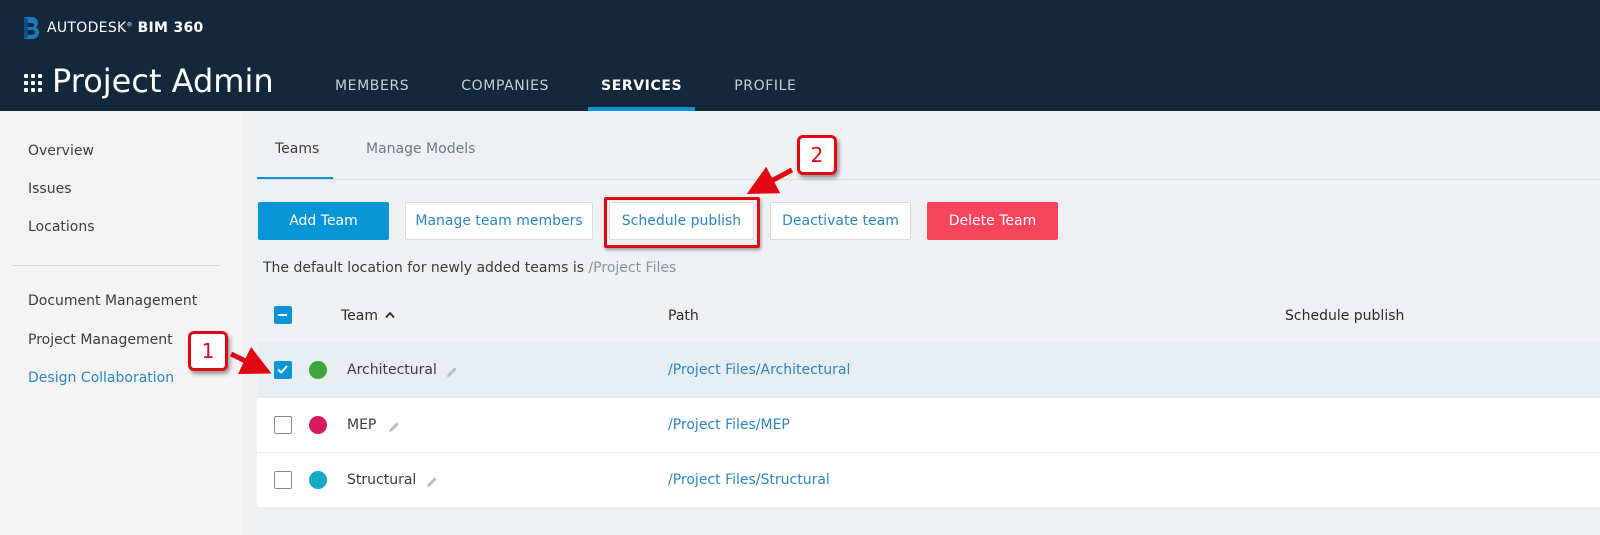 This screenshot has height=535, width=1600. I want to click on app-title: Project Admin, so click(163, 81).